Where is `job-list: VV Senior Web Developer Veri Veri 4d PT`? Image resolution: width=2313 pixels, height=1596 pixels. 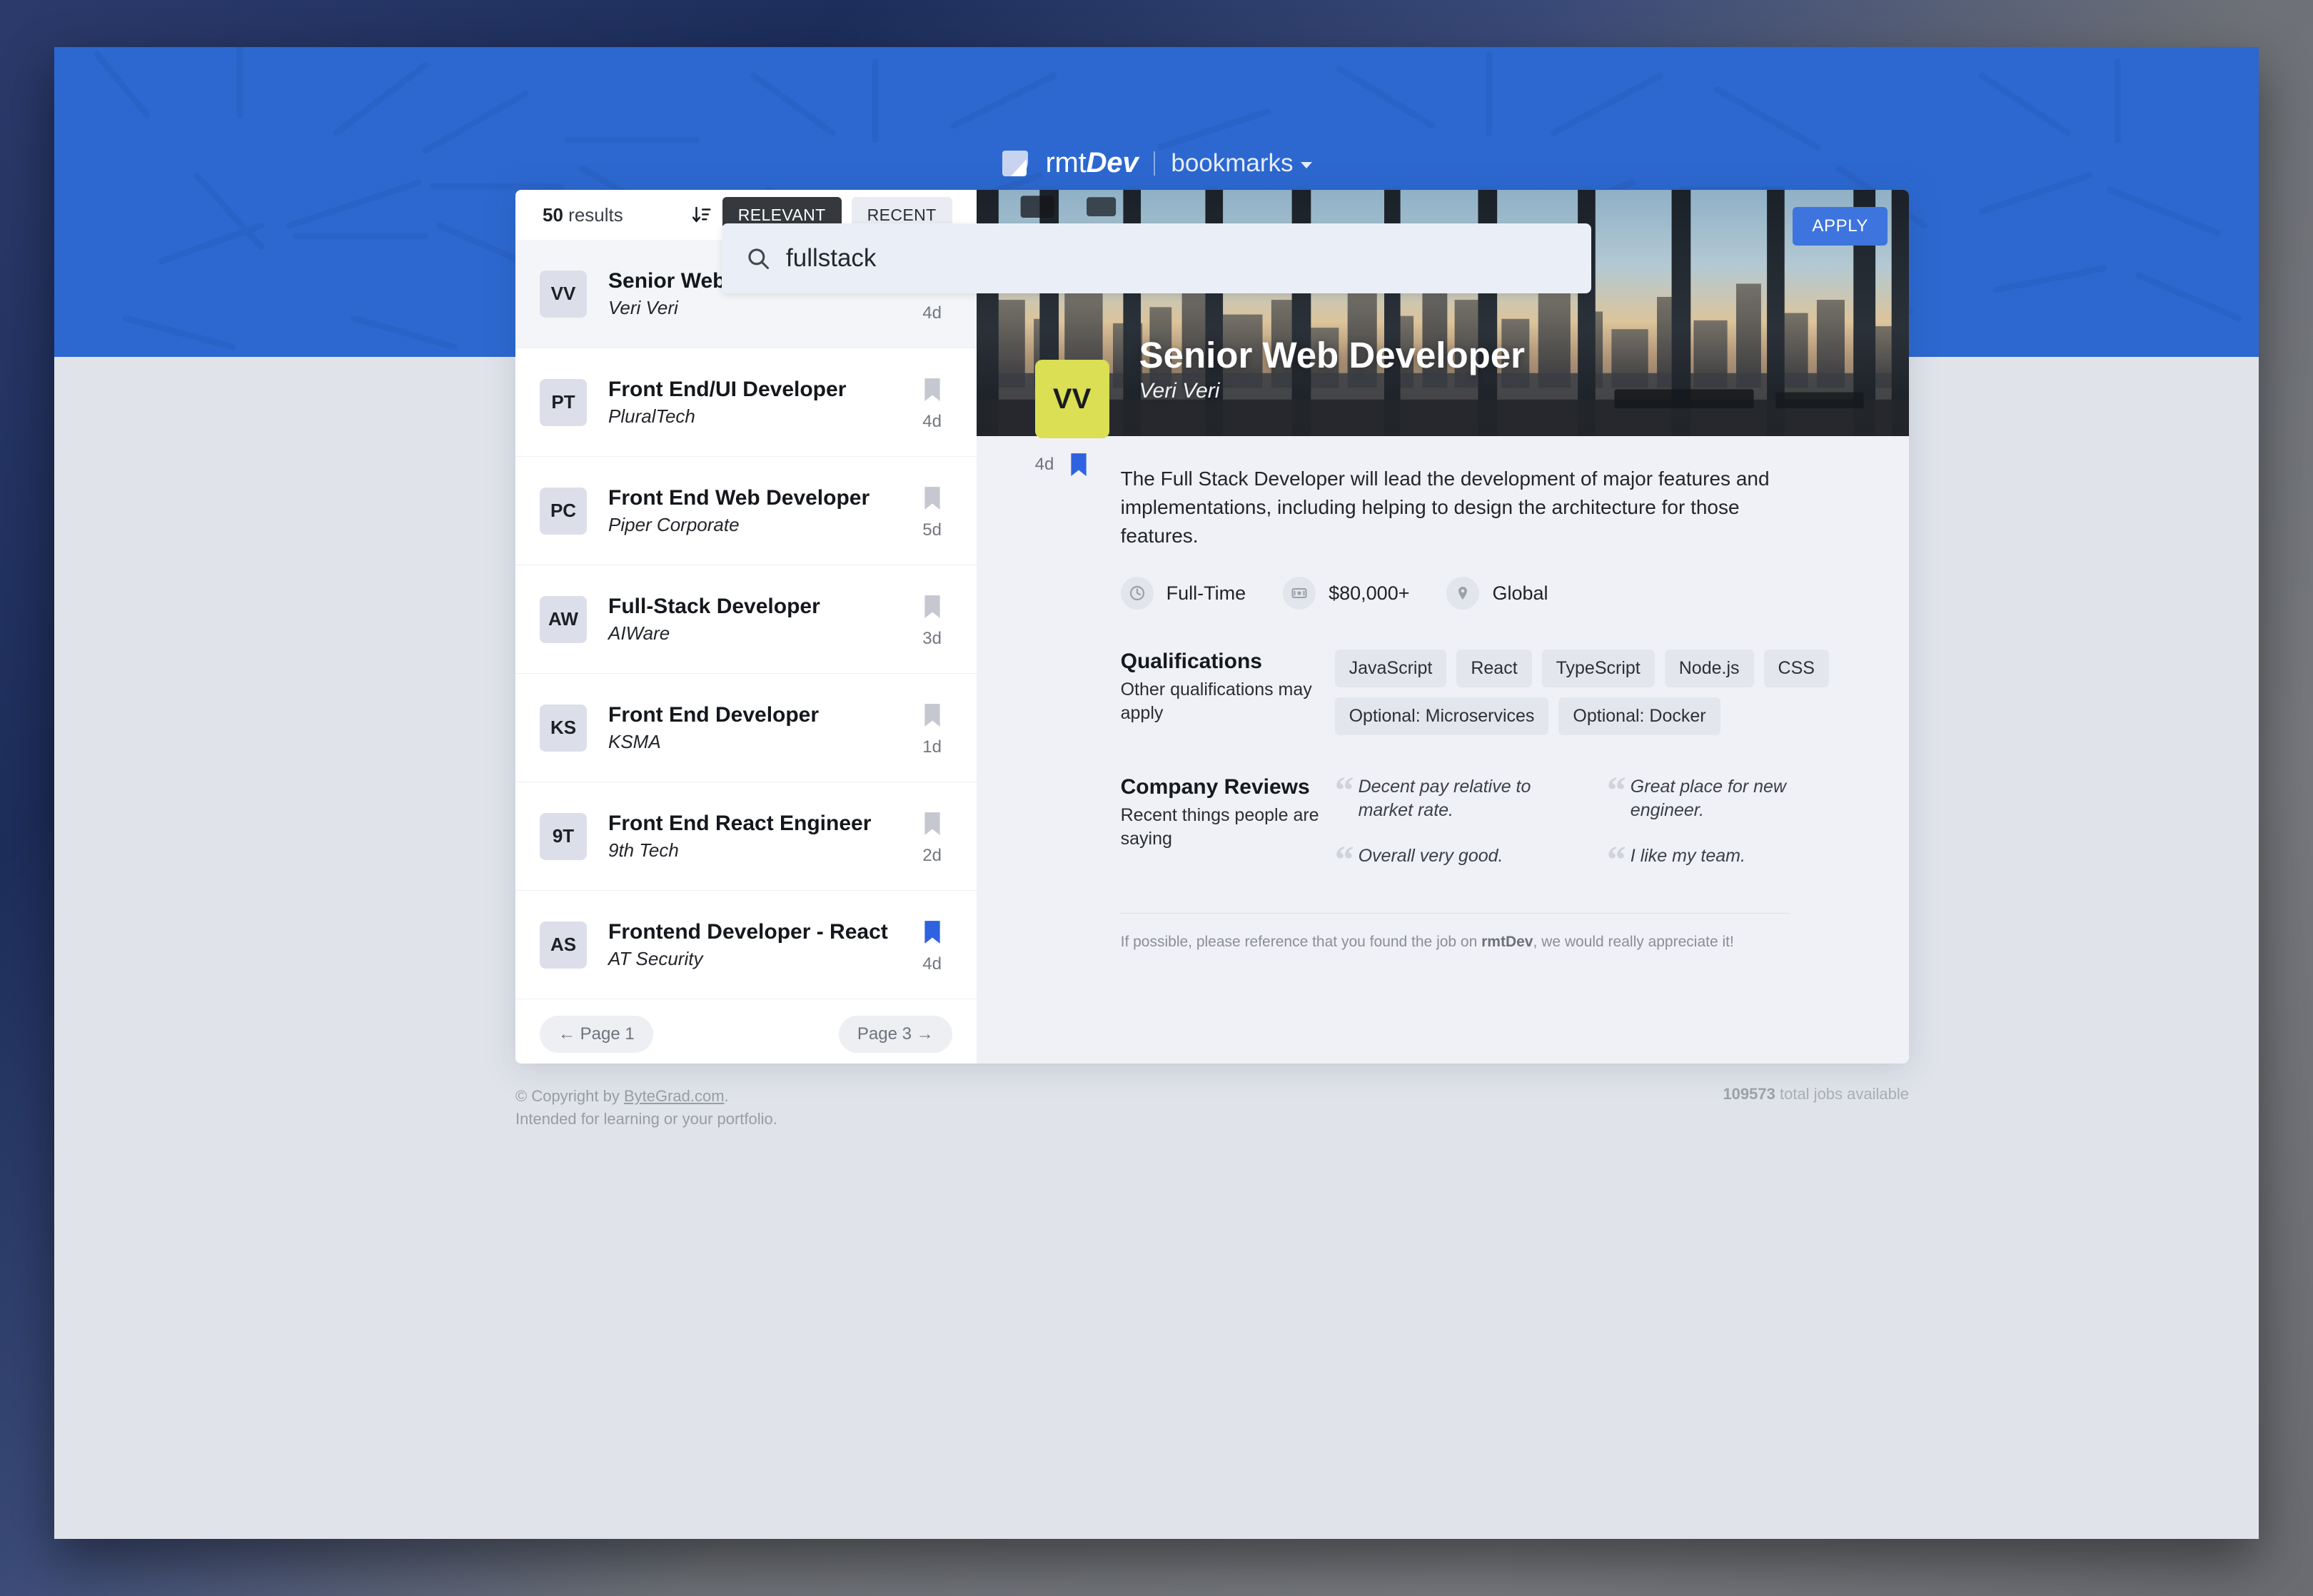 job-list: VV Senior Web Developer Veri Veri 4d PT is located at coordinates (746, 622).